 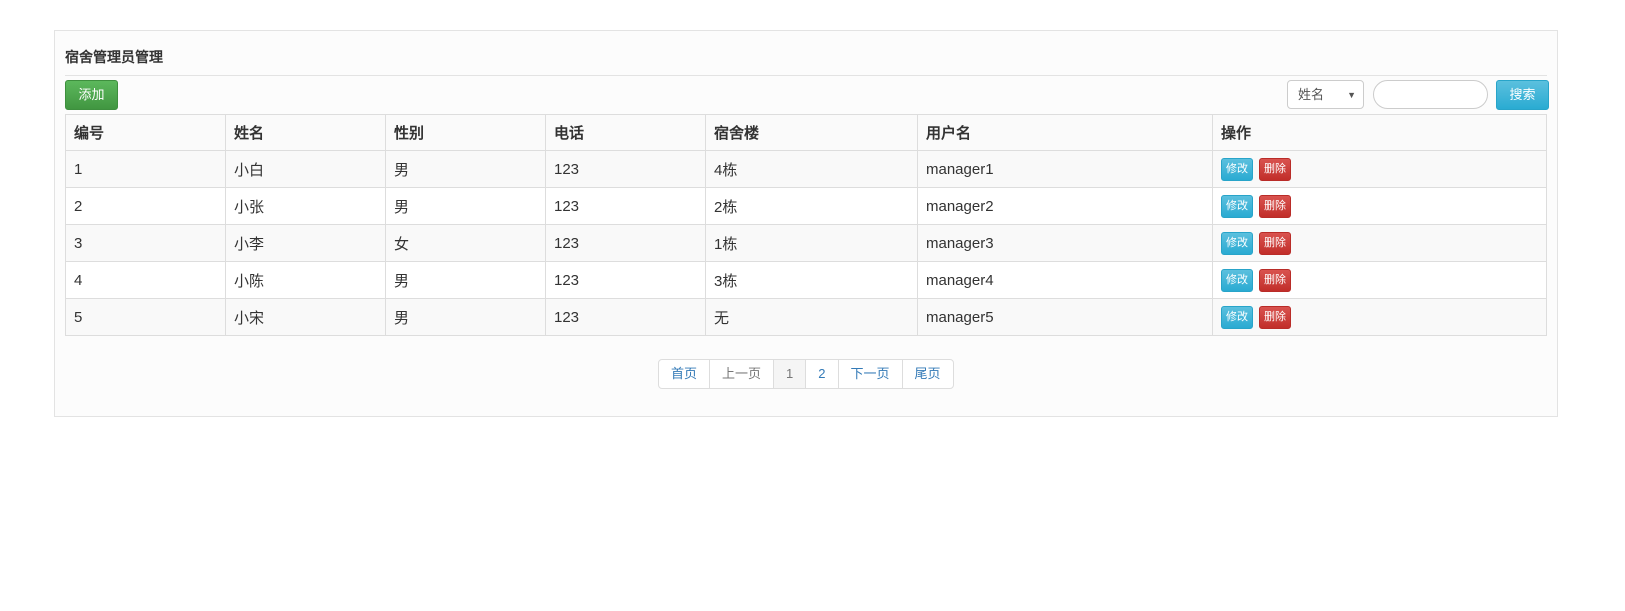 I want to click on table-row: 3 小李女 123 1栋 manager3 修改 删除, so click(x=806, y=243).